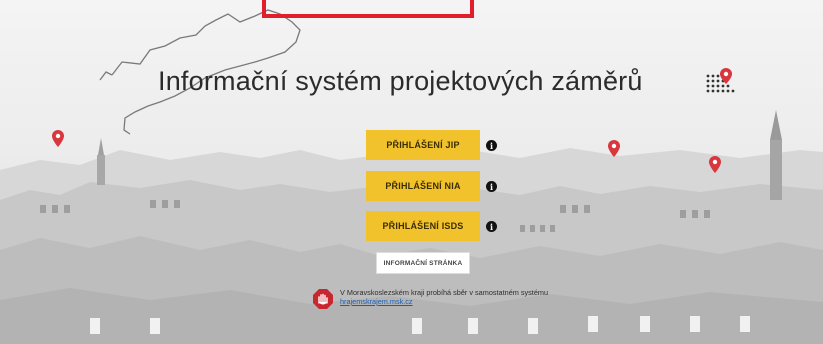  I want to click on highlight-frame, so click(368, 9).